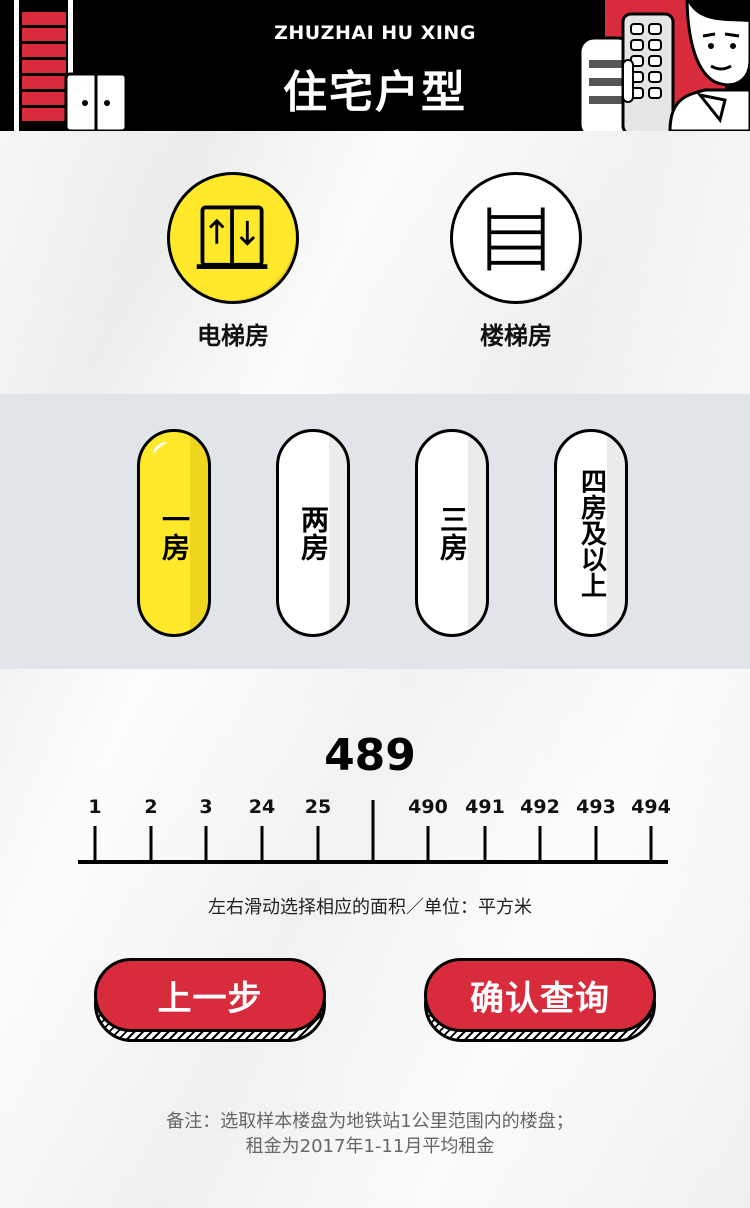 The image size is (750, 1208). I want to click on room-option-one: 一房, so click(174, 533).